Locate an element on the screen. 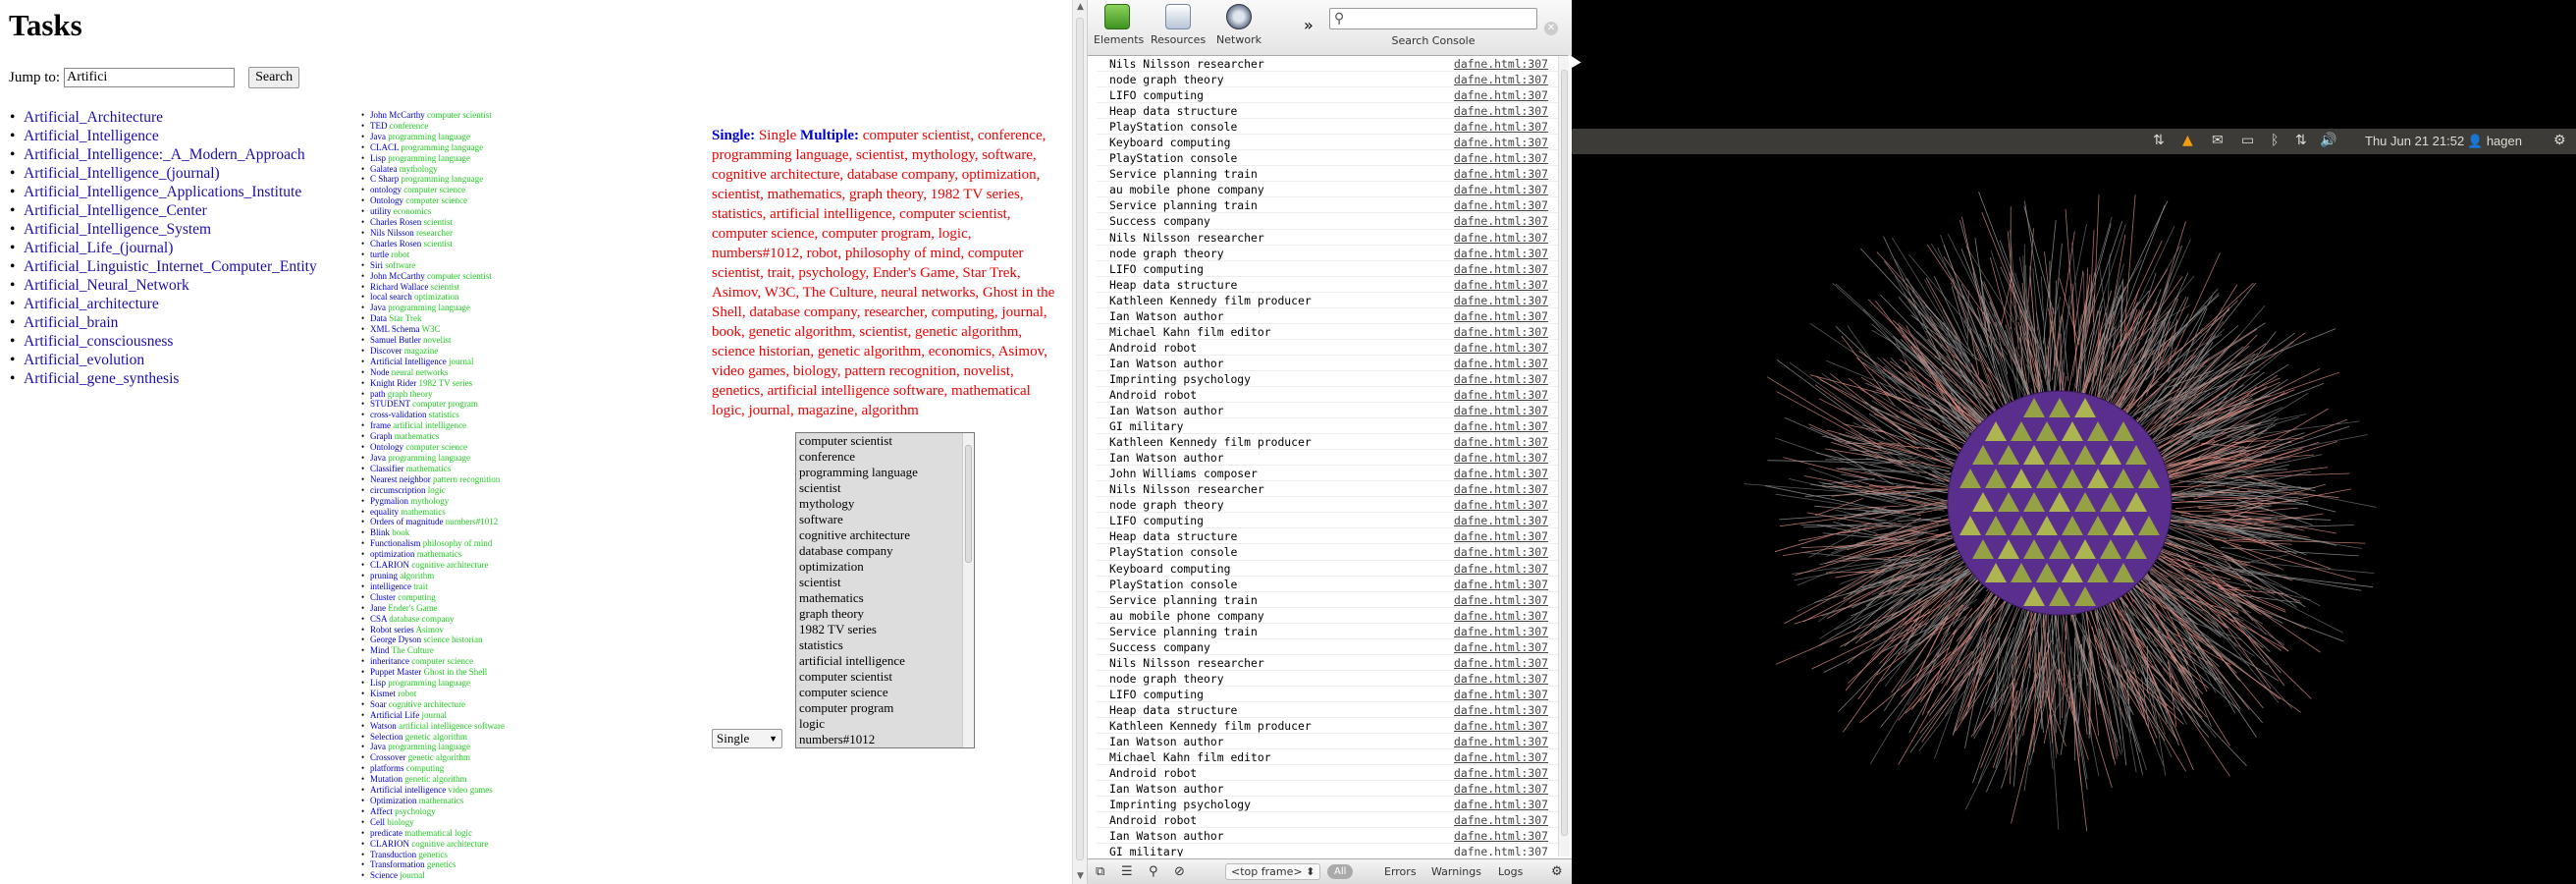 This screenshot has width=2576, height=884. tab-elements: Elements is located at coordinates (1119, 25).